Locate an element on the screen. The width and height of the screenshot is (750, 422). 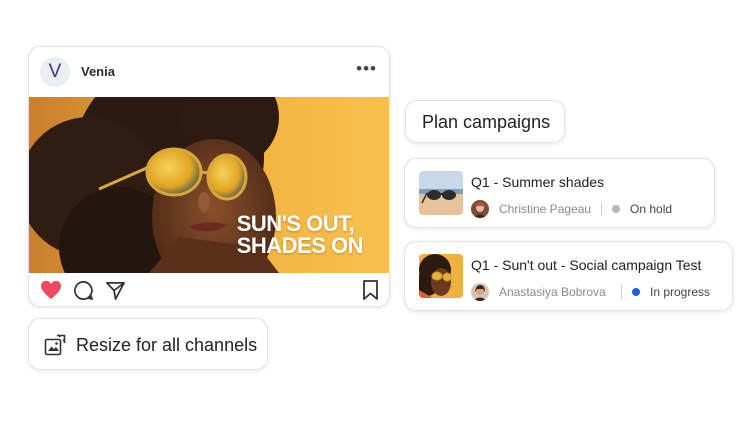
bookmark-icon is located at coordinates (370, 292).